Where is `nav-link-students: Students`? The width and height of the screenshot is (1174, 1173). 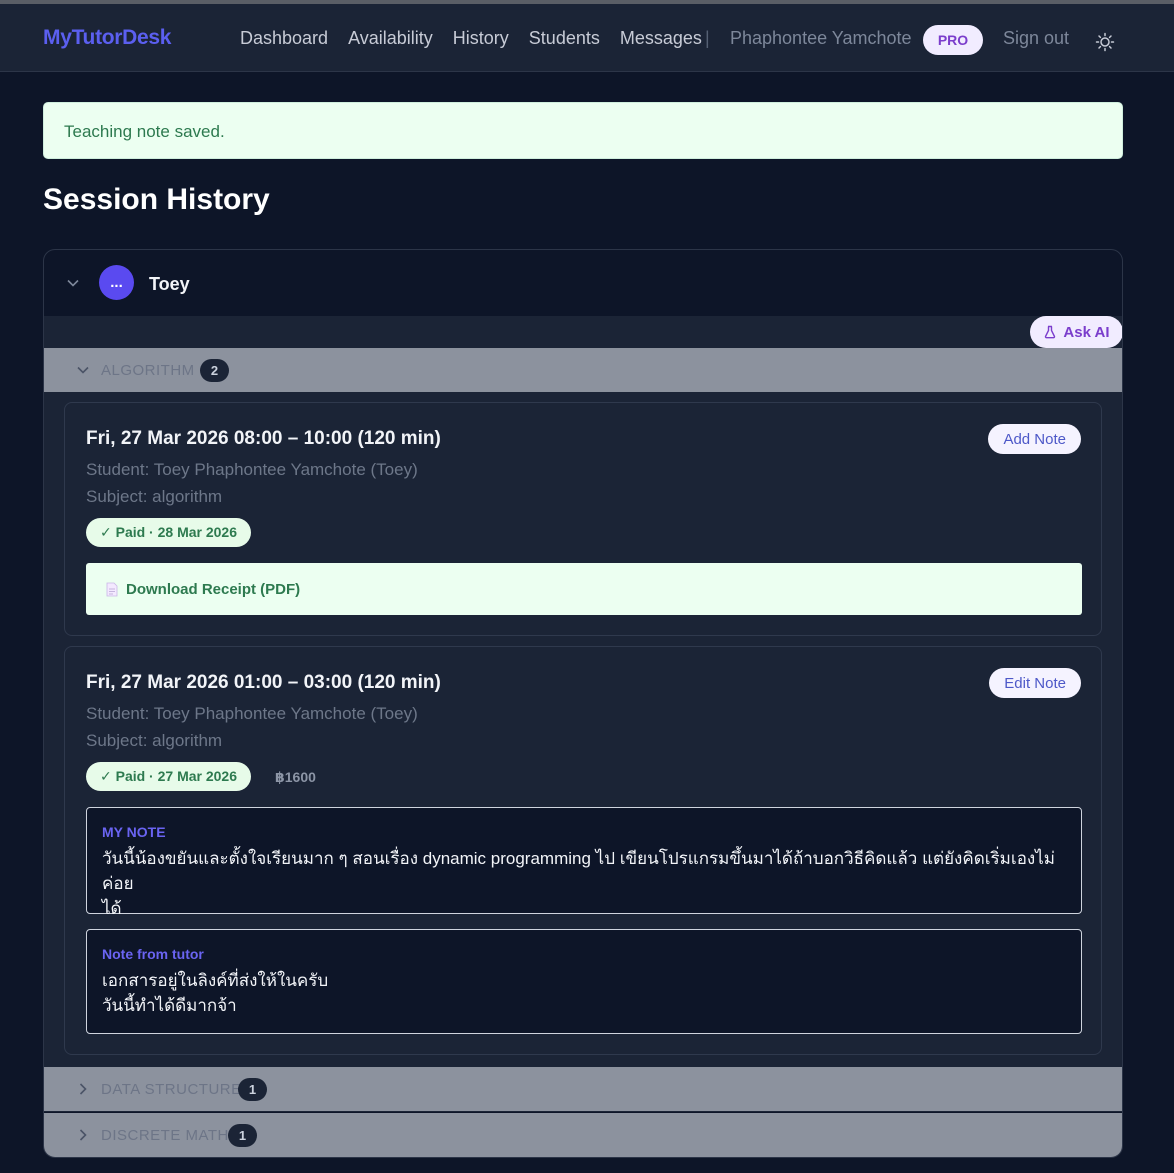 nav-link-students: Students is located at coordinates (564, 38).